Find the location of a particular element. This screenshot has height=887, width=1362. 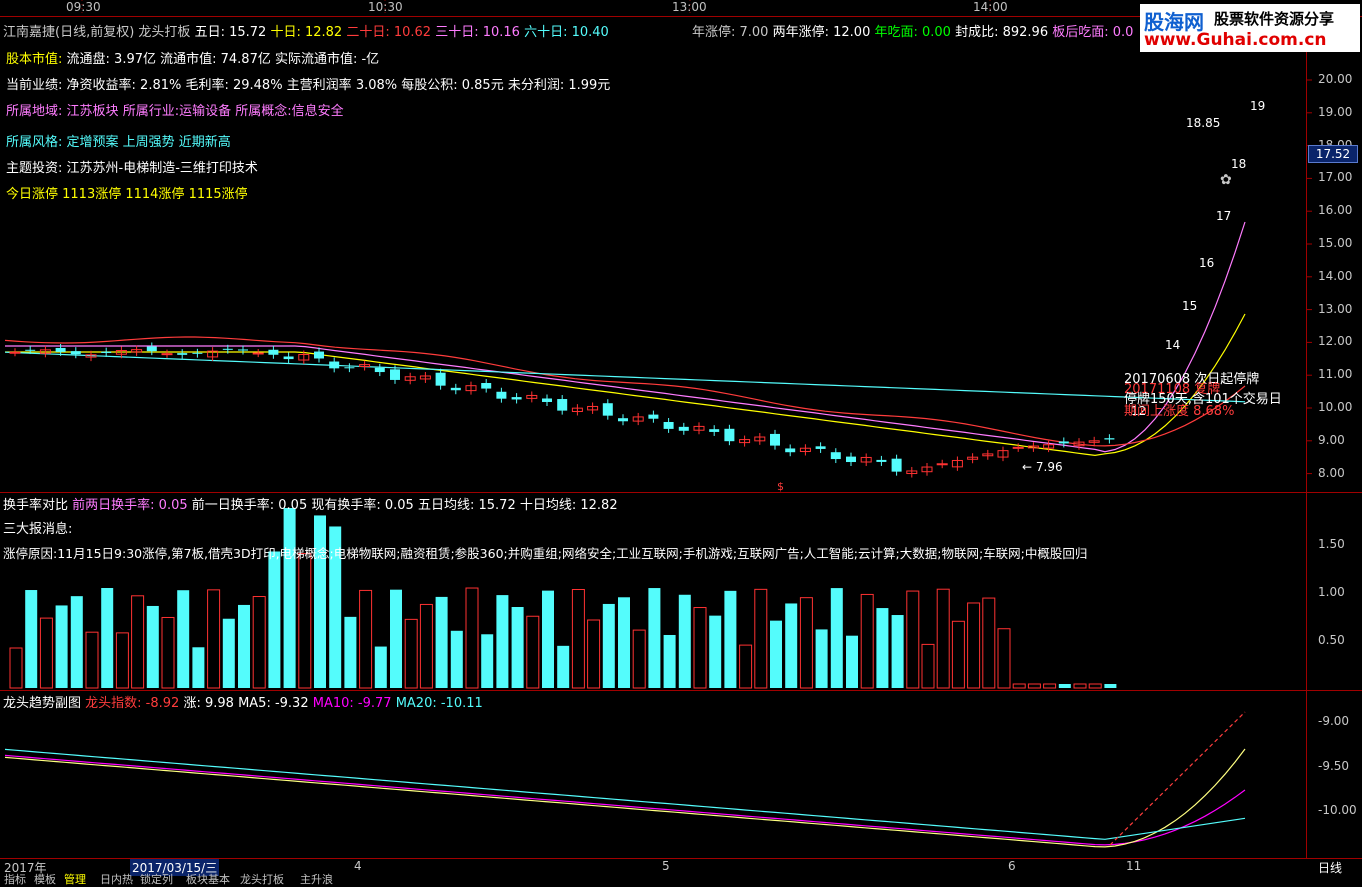

trend-ma5-line is located at coordinates (625, 798).